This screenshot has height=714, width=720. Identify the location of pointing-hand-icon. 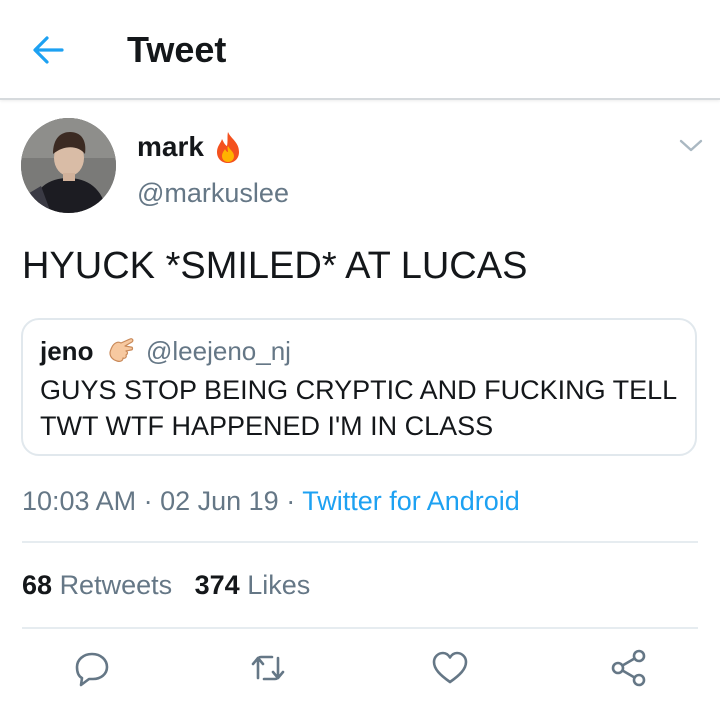
(121, 350).